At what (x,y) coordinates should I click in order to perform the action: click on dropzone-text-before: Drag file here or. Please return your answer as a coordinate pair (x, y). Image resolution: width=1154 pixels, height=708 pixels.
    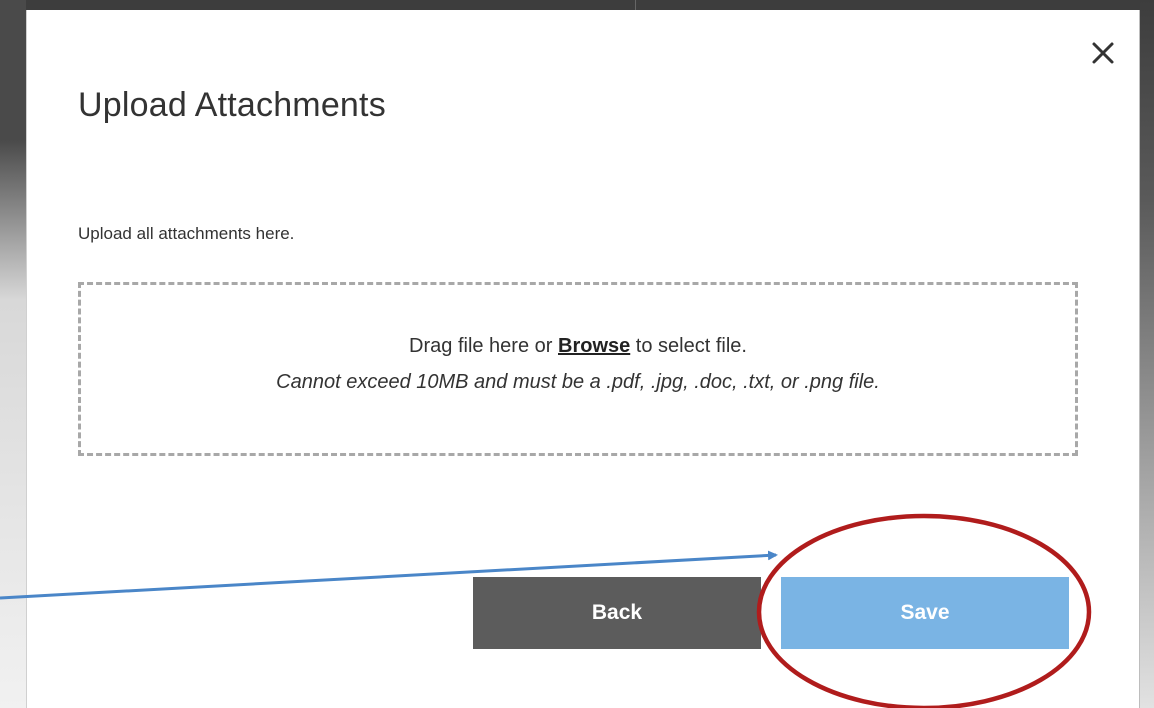
    Looking at the image, I should click on (483, 346).